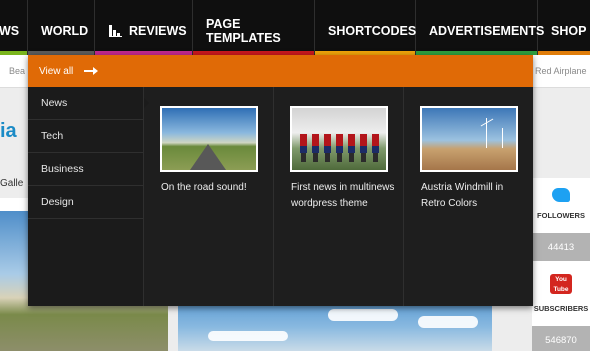 Image resolution: width=590 pixels, height=351 pixels. What do you see at coordinates (561, 215) in the screenshot?
I see `followers-label: FOLLOWERS` at bounding box center [561, 215].